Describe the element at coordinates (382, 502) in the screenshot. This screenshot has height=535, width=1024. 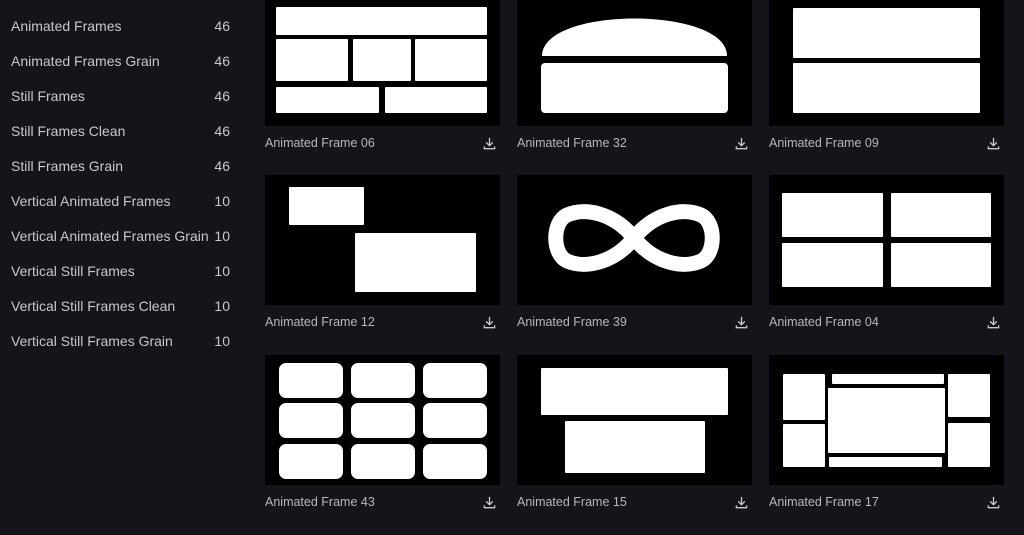
I see `frame-meta: Animated Frame 43` at that location.